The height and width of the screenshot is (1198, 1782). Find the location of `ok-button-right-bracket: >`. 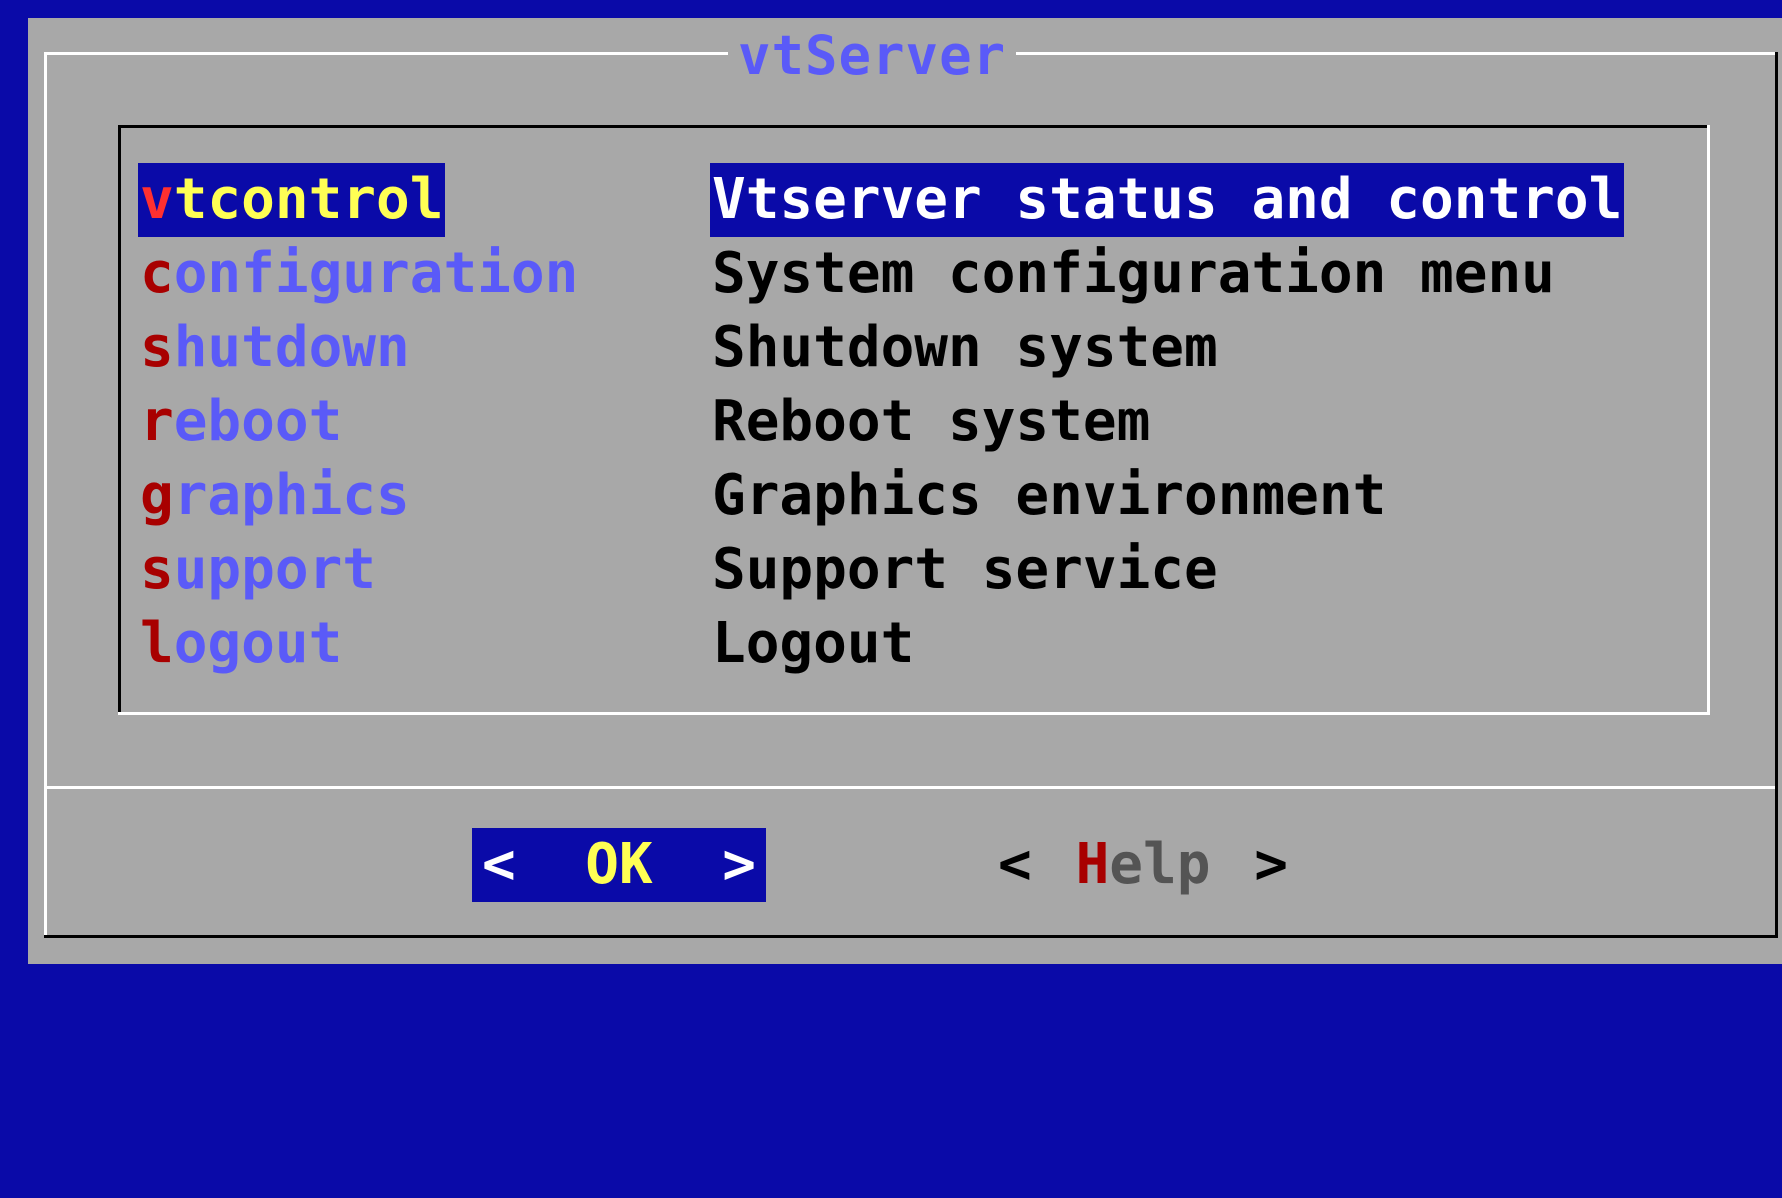

ok-button-right-bracket: > is located at coordinates (739, 864).